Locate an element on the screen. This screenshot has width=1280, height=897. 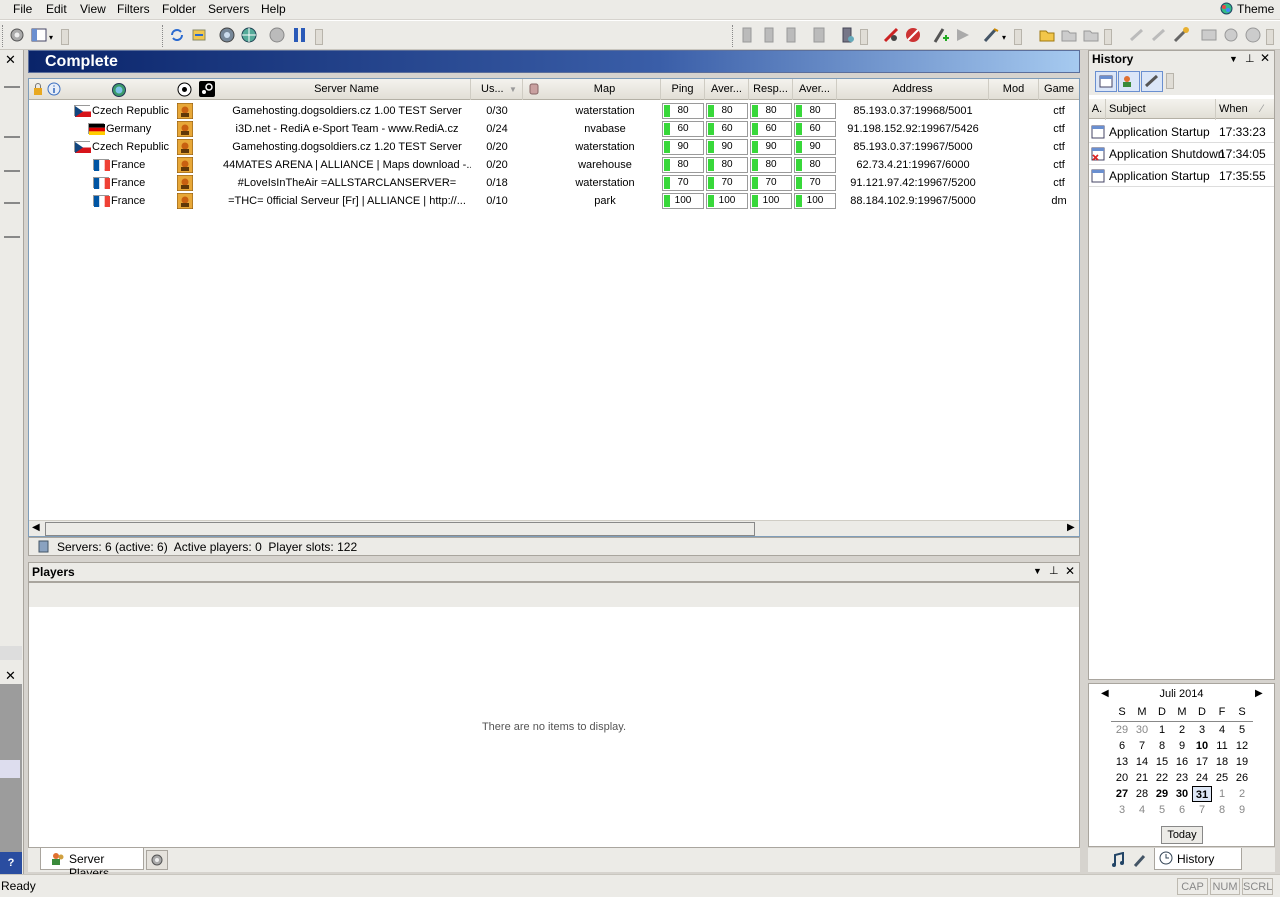
forward-icon is located at coordinates (963, 35).